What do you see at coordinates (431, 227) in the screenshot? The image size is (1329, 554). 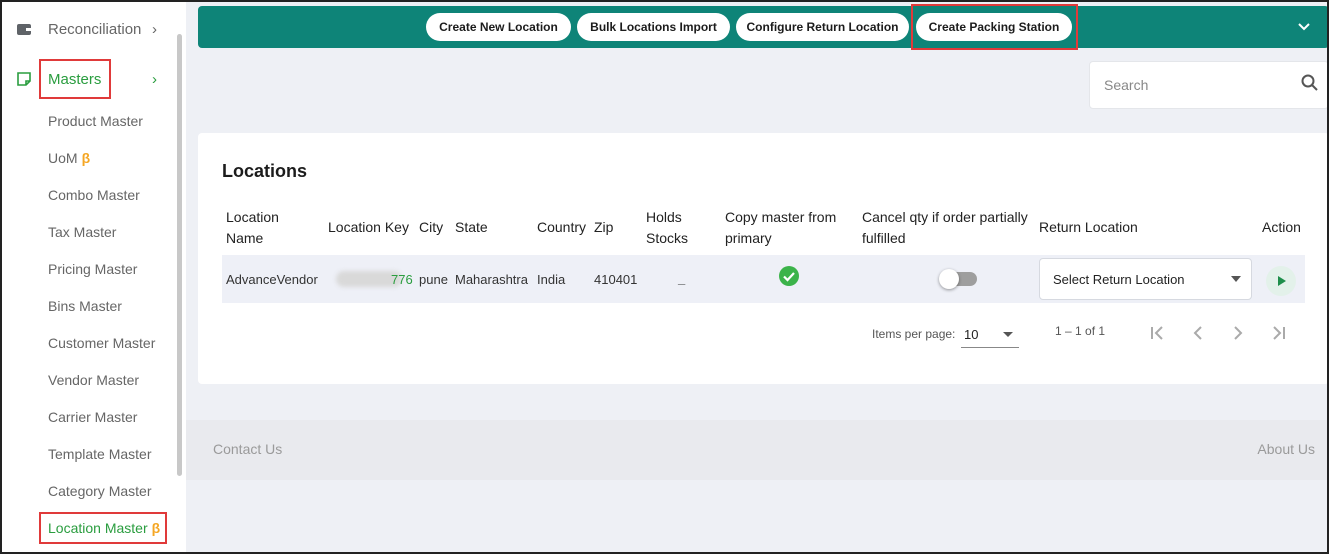 I see `header-city: City` at bounding box center [431, 227].